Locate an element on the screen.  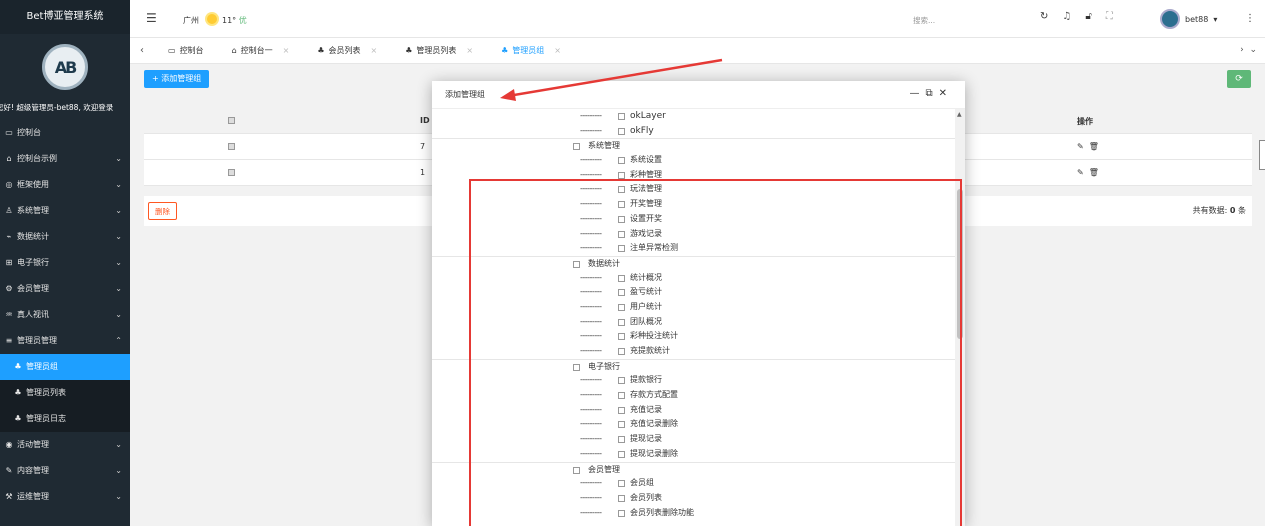
tab-2: ♣ 会员列表 × is located at coordinates (347, 51).